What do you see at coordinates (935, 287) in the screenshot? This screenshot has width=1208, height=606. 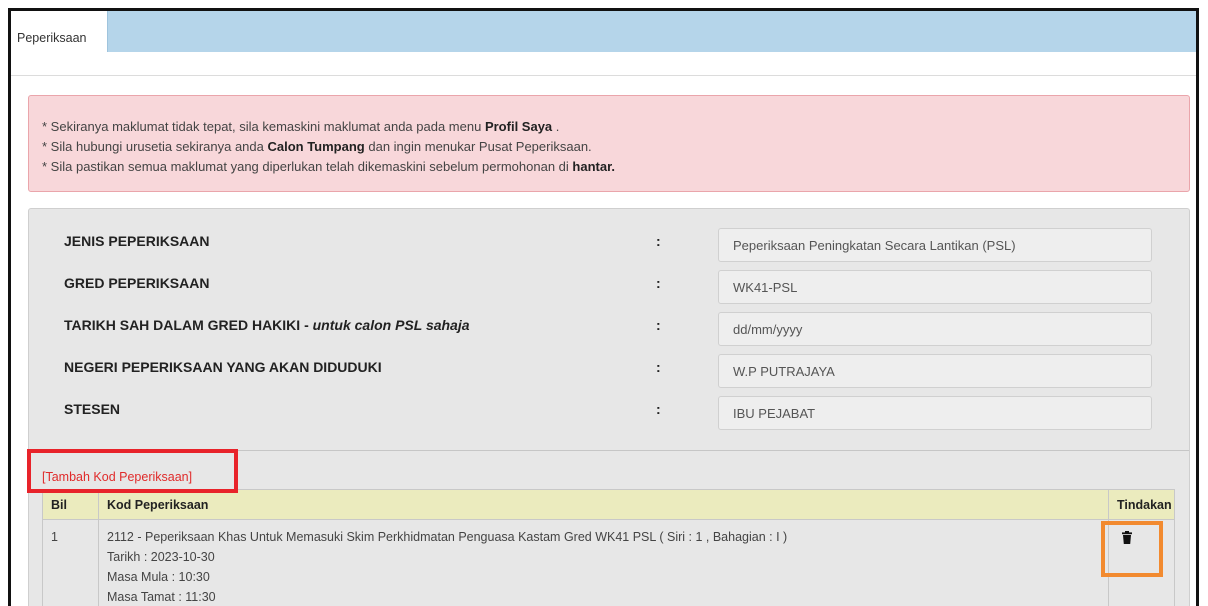 I see `gred-peperiksaan-field` at bounding box center [935, 287].